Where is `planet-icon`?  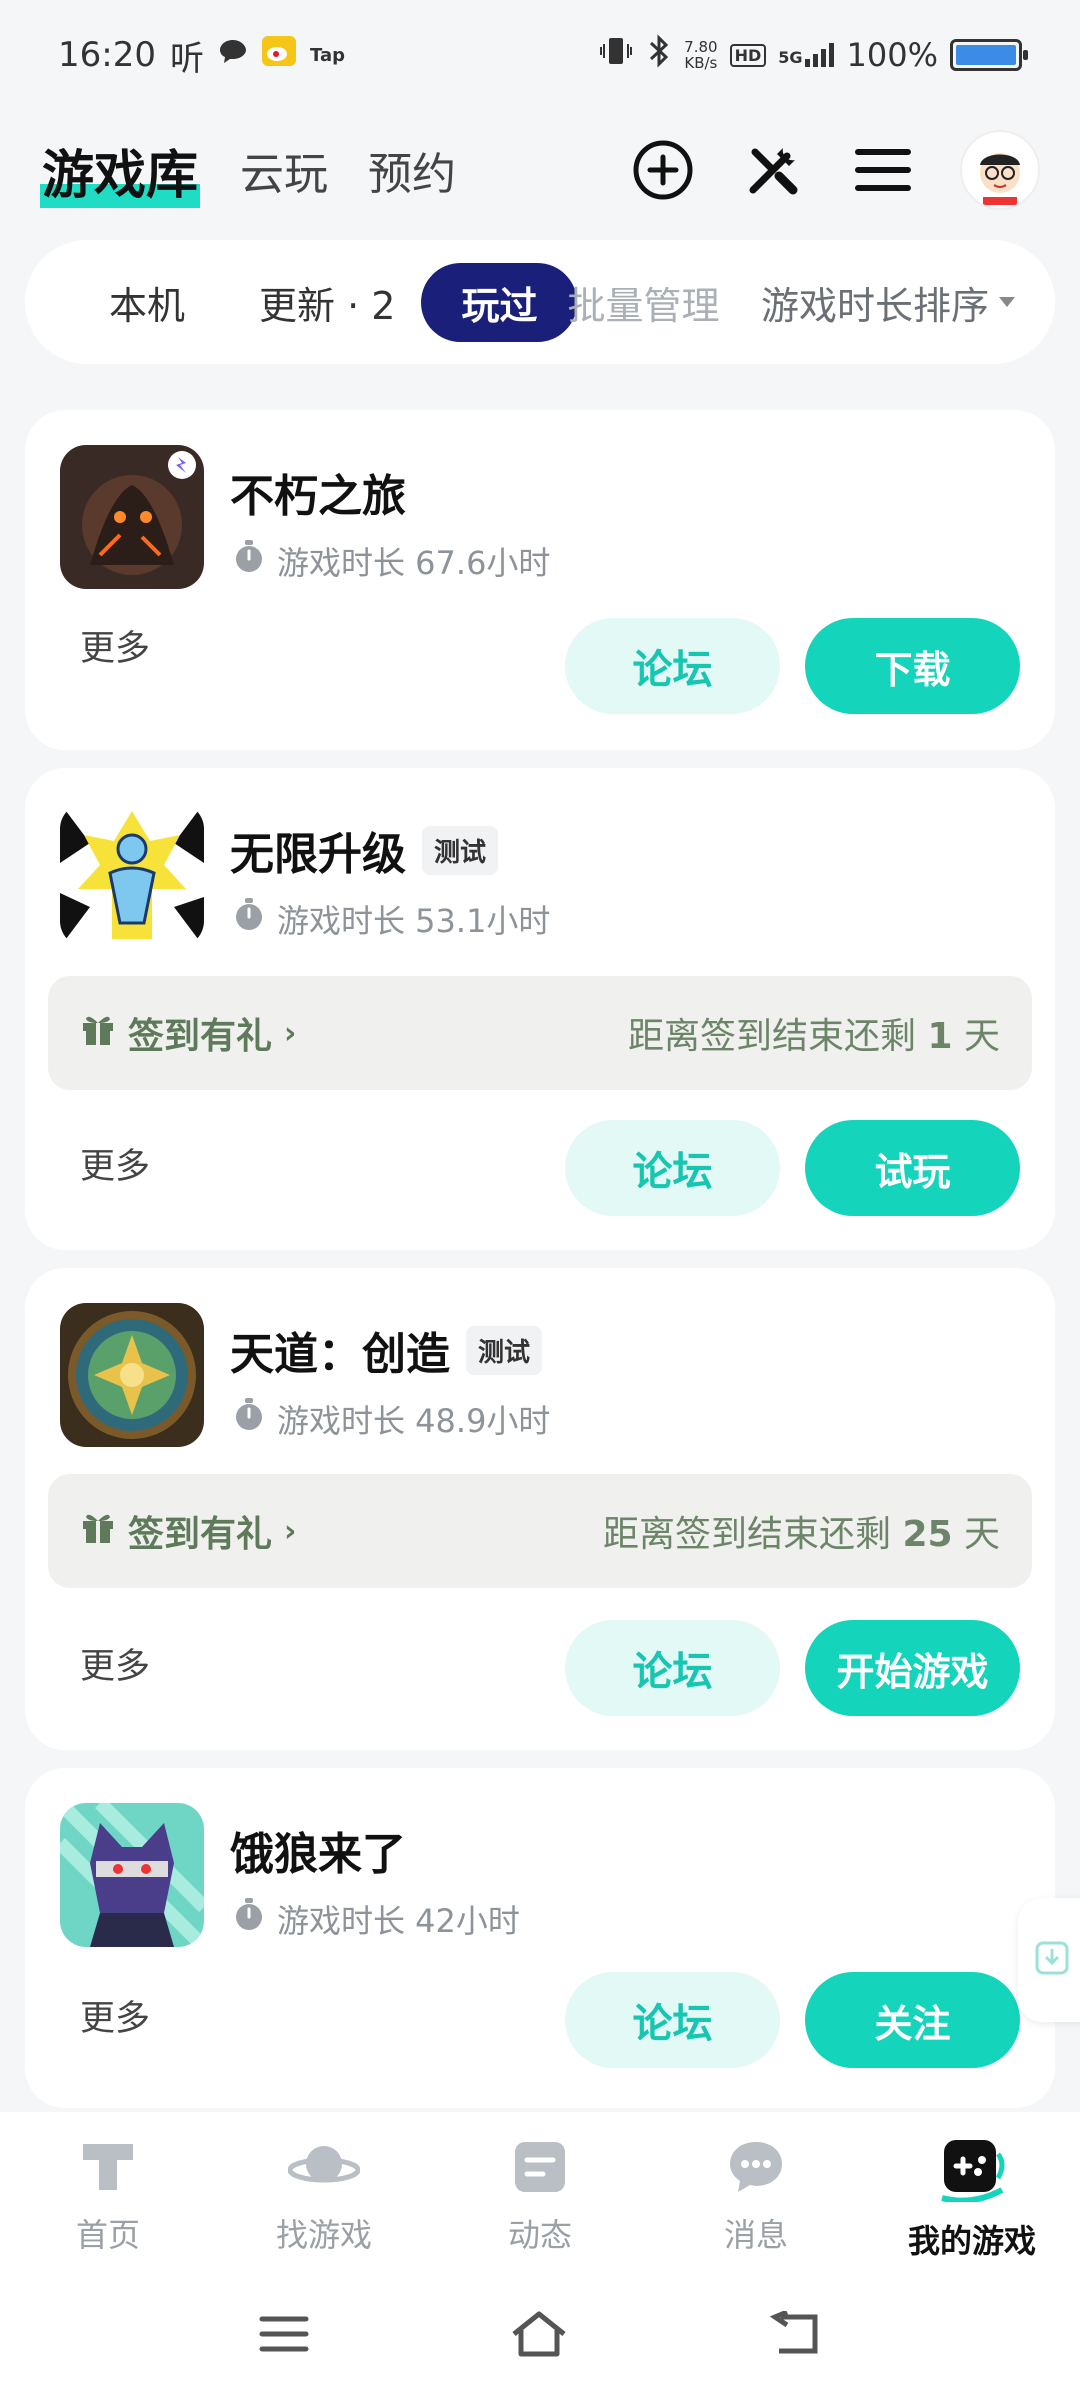 planet-icon is located at coordinates (324, 2169).